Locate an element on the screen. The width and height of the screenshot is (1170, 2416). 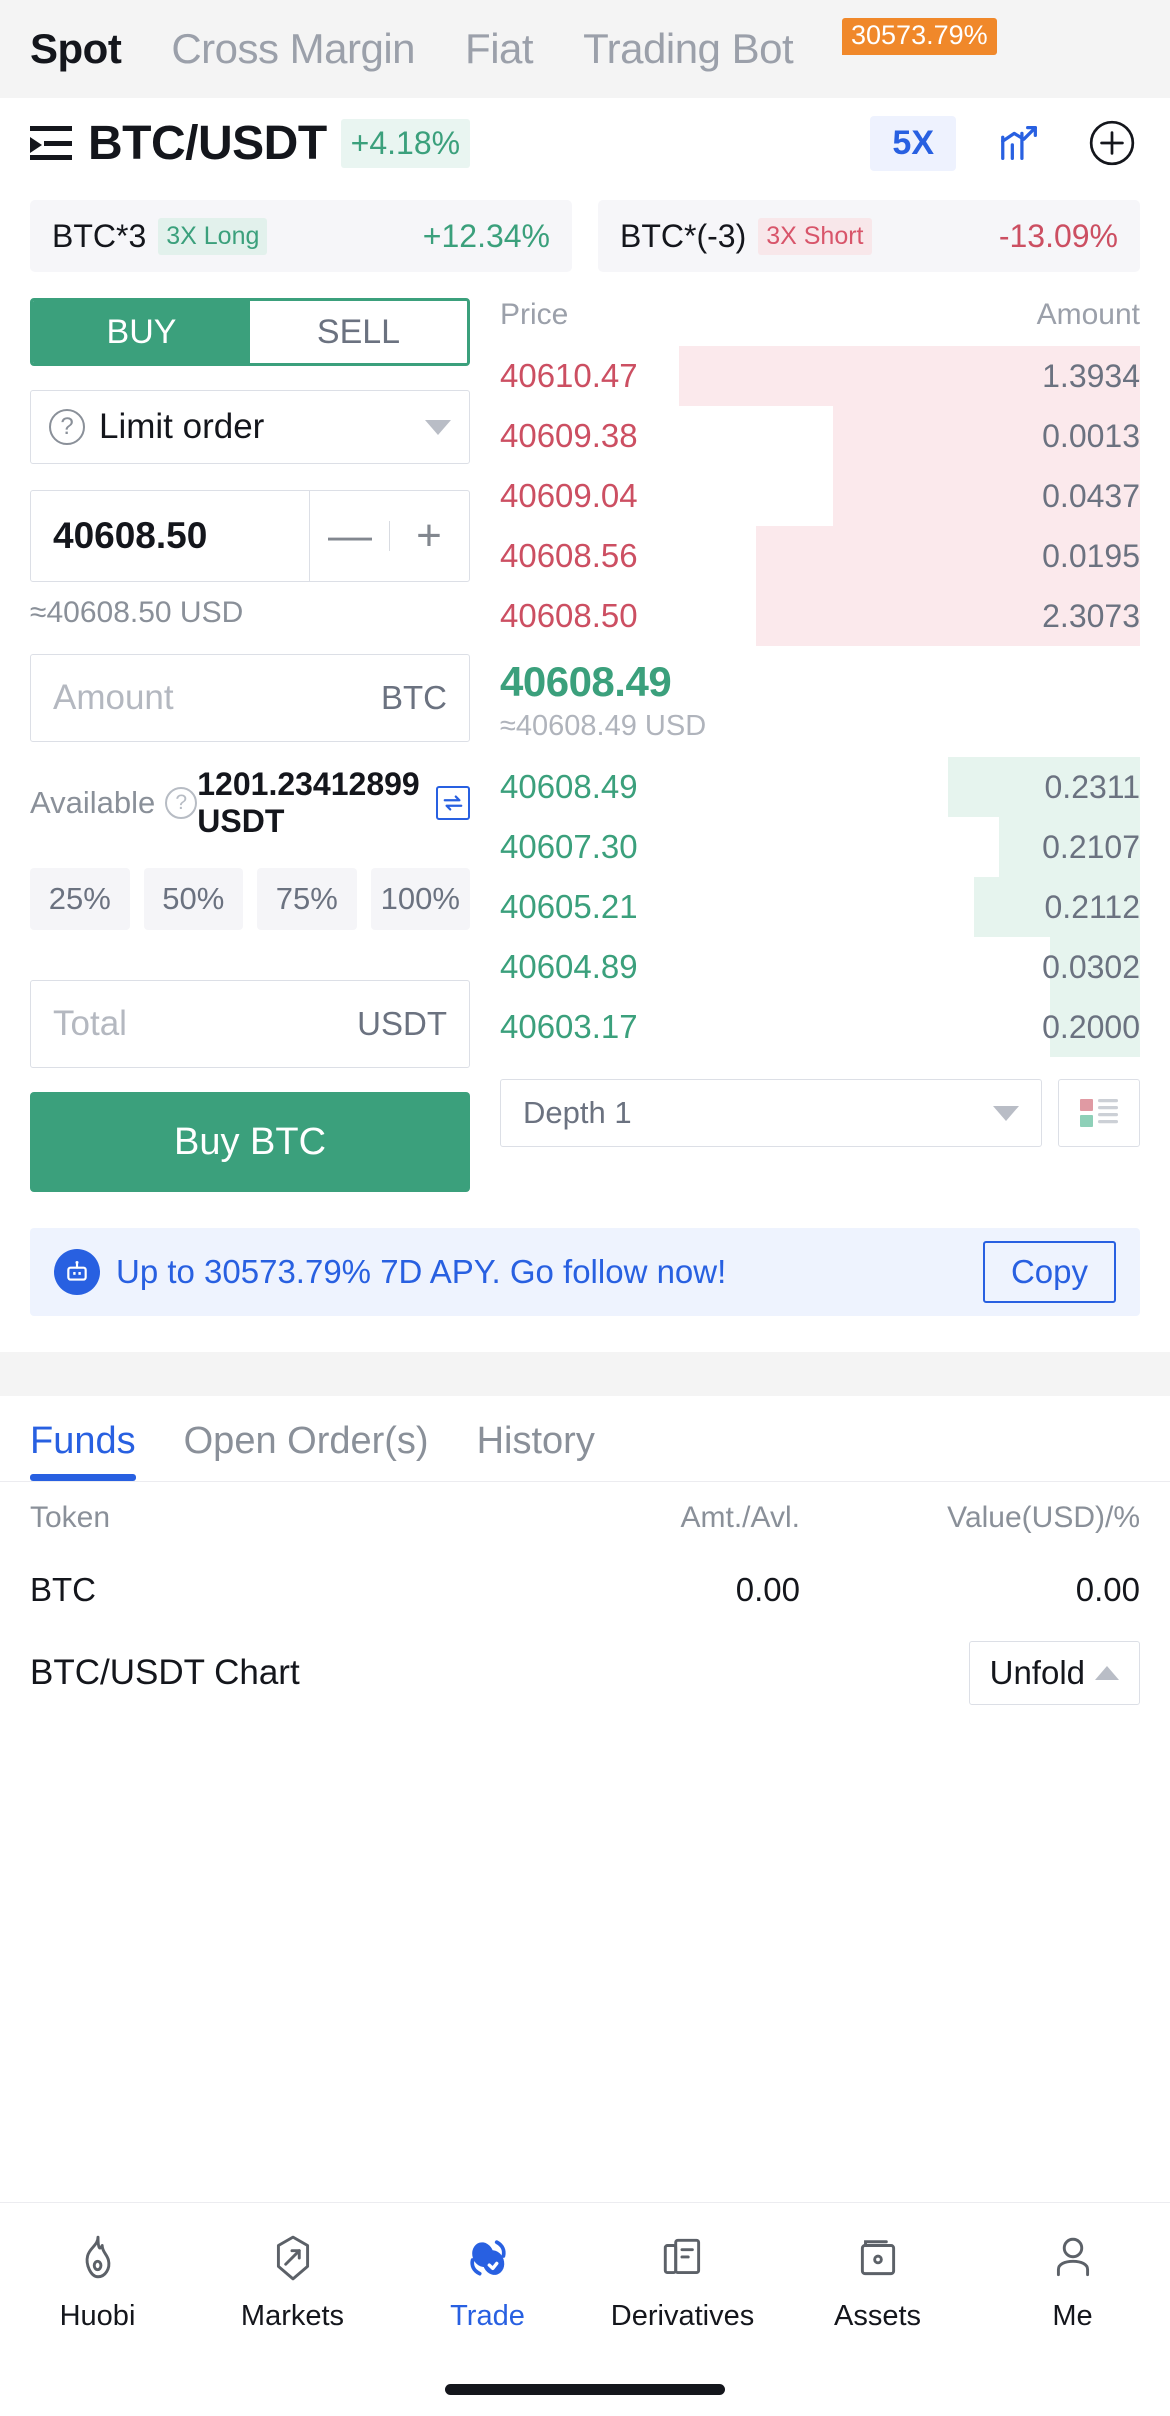
tab-trading-bot: Trading Bot is located at coordinates (688, 49).